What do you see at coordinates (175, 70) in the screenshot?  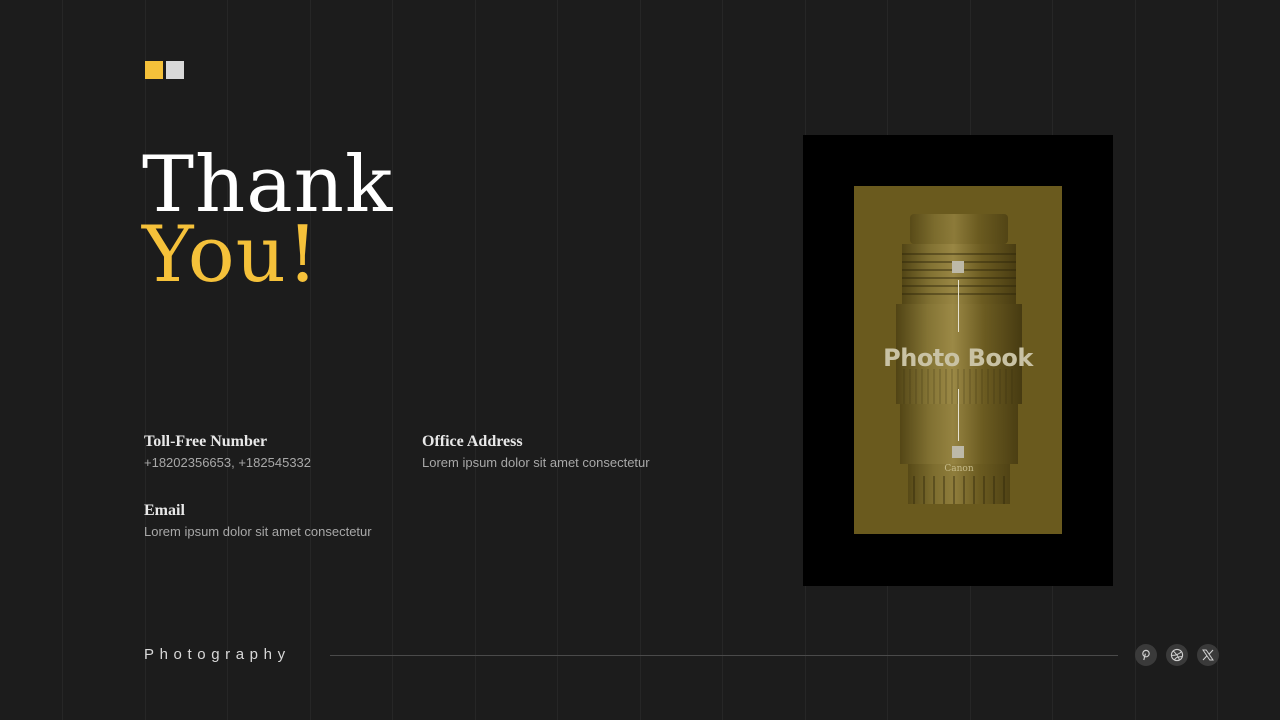 I see `light-square` at bounding box center [175, 70].